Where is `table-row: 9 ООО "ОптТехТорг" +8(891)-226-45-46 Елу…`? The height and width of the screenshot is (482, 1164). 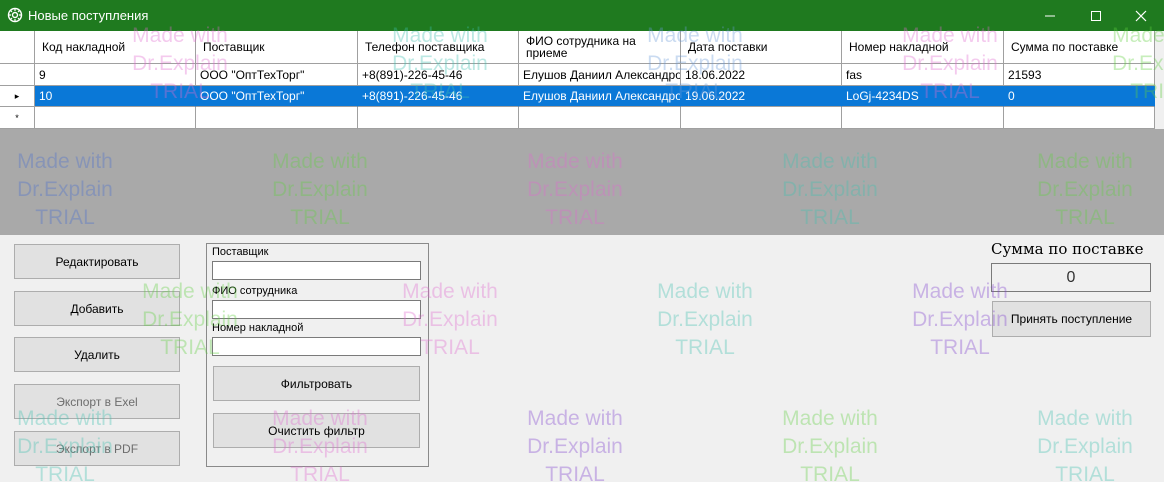
table-row: 9 ООО "ОптТехТорг" +8(891)-226-45-46 Елу… is located at coordinates (577, 75).